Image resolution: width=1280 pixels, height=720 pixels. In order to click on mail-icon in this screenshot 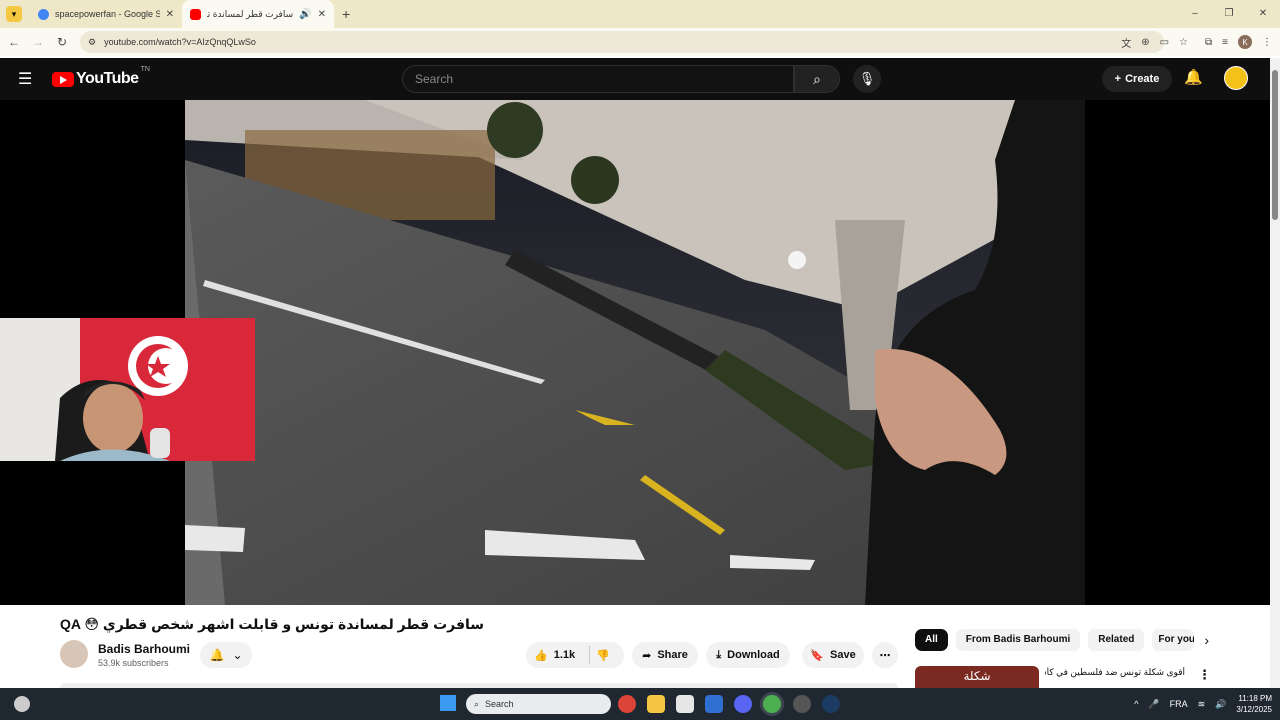, I will do `click(714, 704)`.